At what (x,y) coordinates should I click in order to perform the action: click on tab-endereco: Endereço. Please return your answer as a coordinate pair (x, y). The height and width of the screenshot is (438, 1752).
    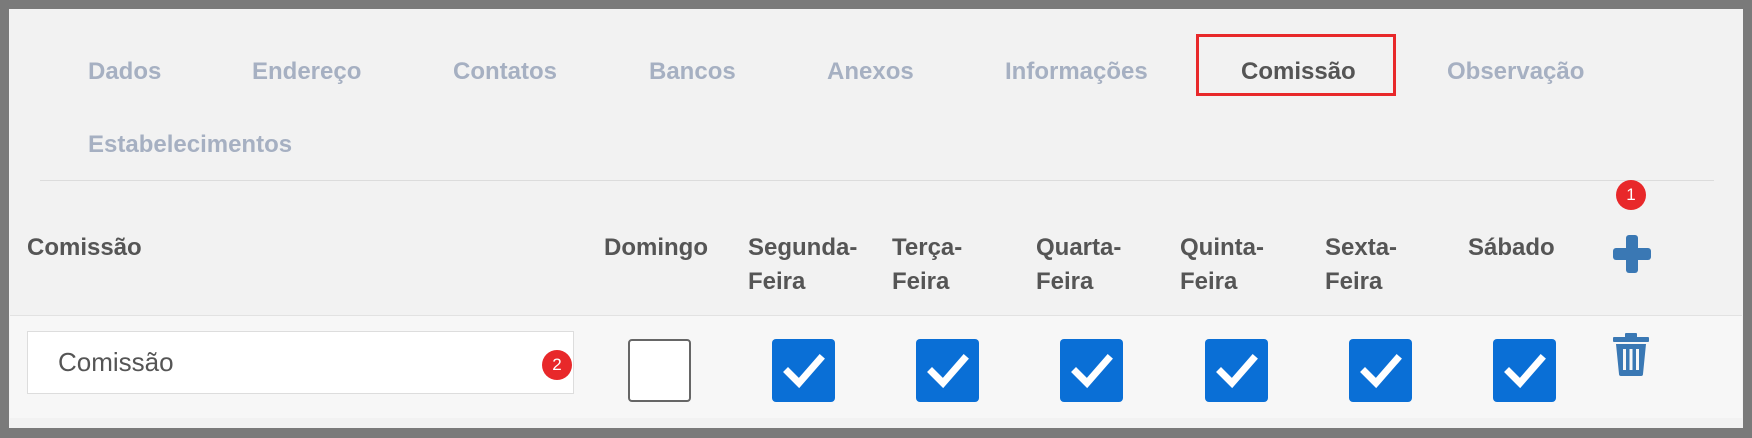
    Looking at the image, I should click on (306, 72).